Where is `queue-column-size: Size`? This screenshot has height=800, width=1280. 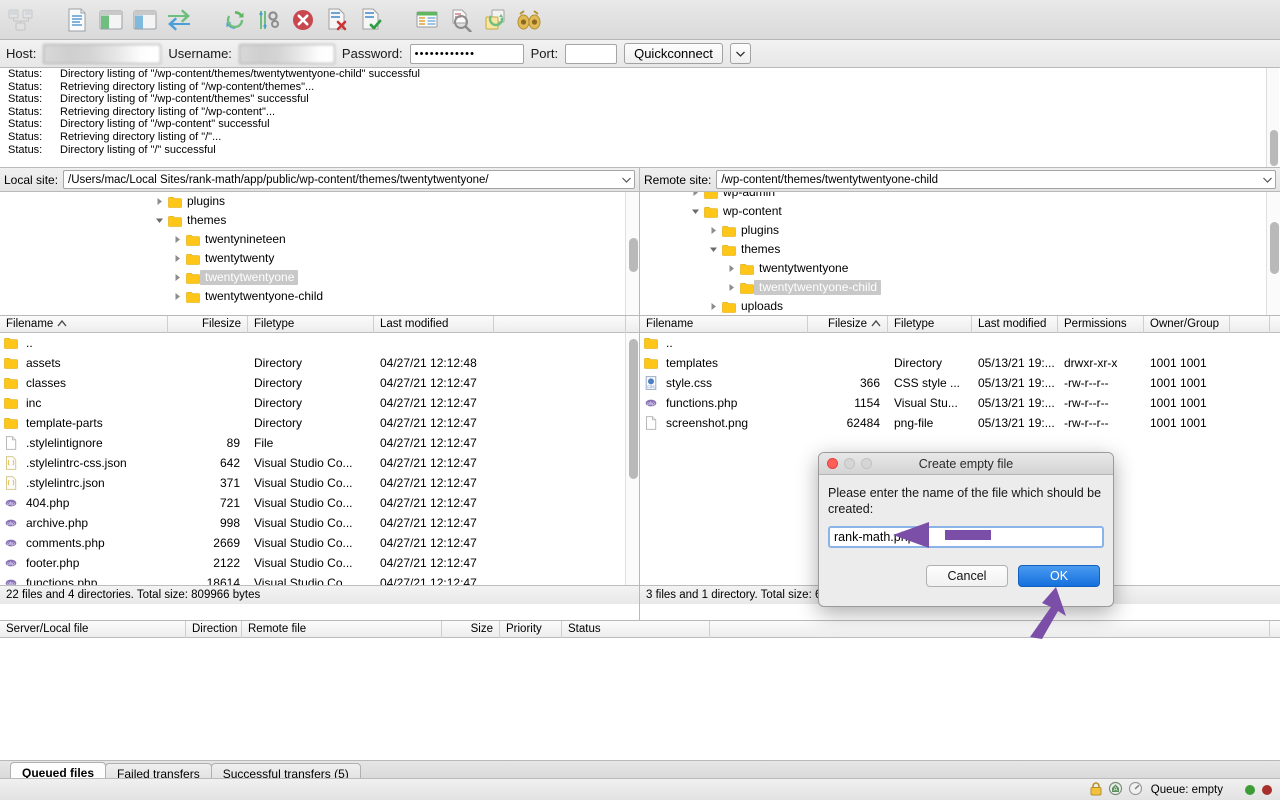
queue-column-size: Size is located at coordinates (471, 629).